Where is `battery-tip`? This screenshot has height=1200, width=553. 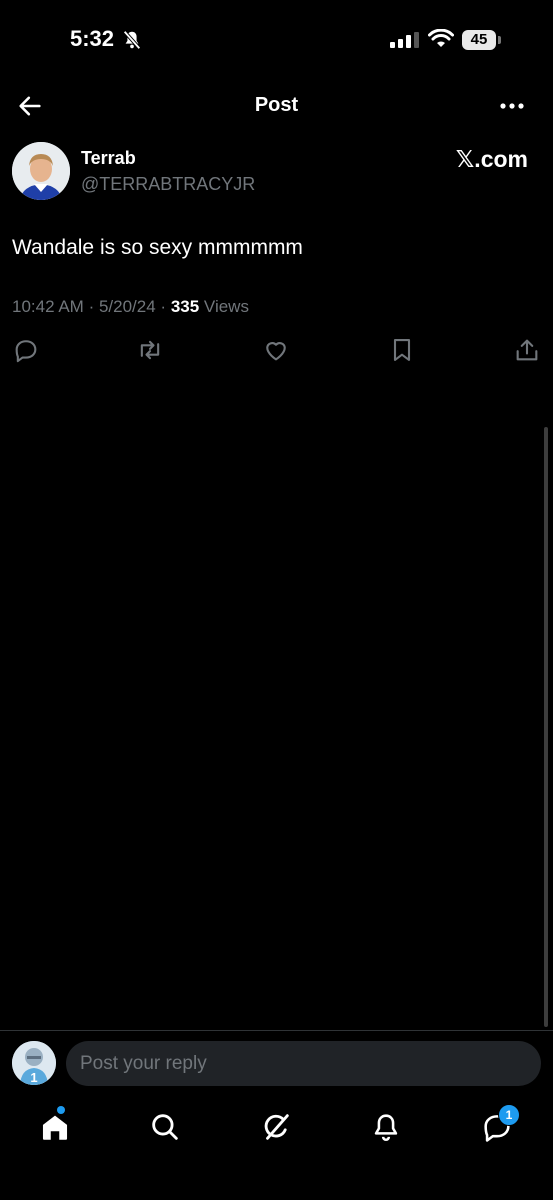 battery-tip is located at coordinates (499, 40).